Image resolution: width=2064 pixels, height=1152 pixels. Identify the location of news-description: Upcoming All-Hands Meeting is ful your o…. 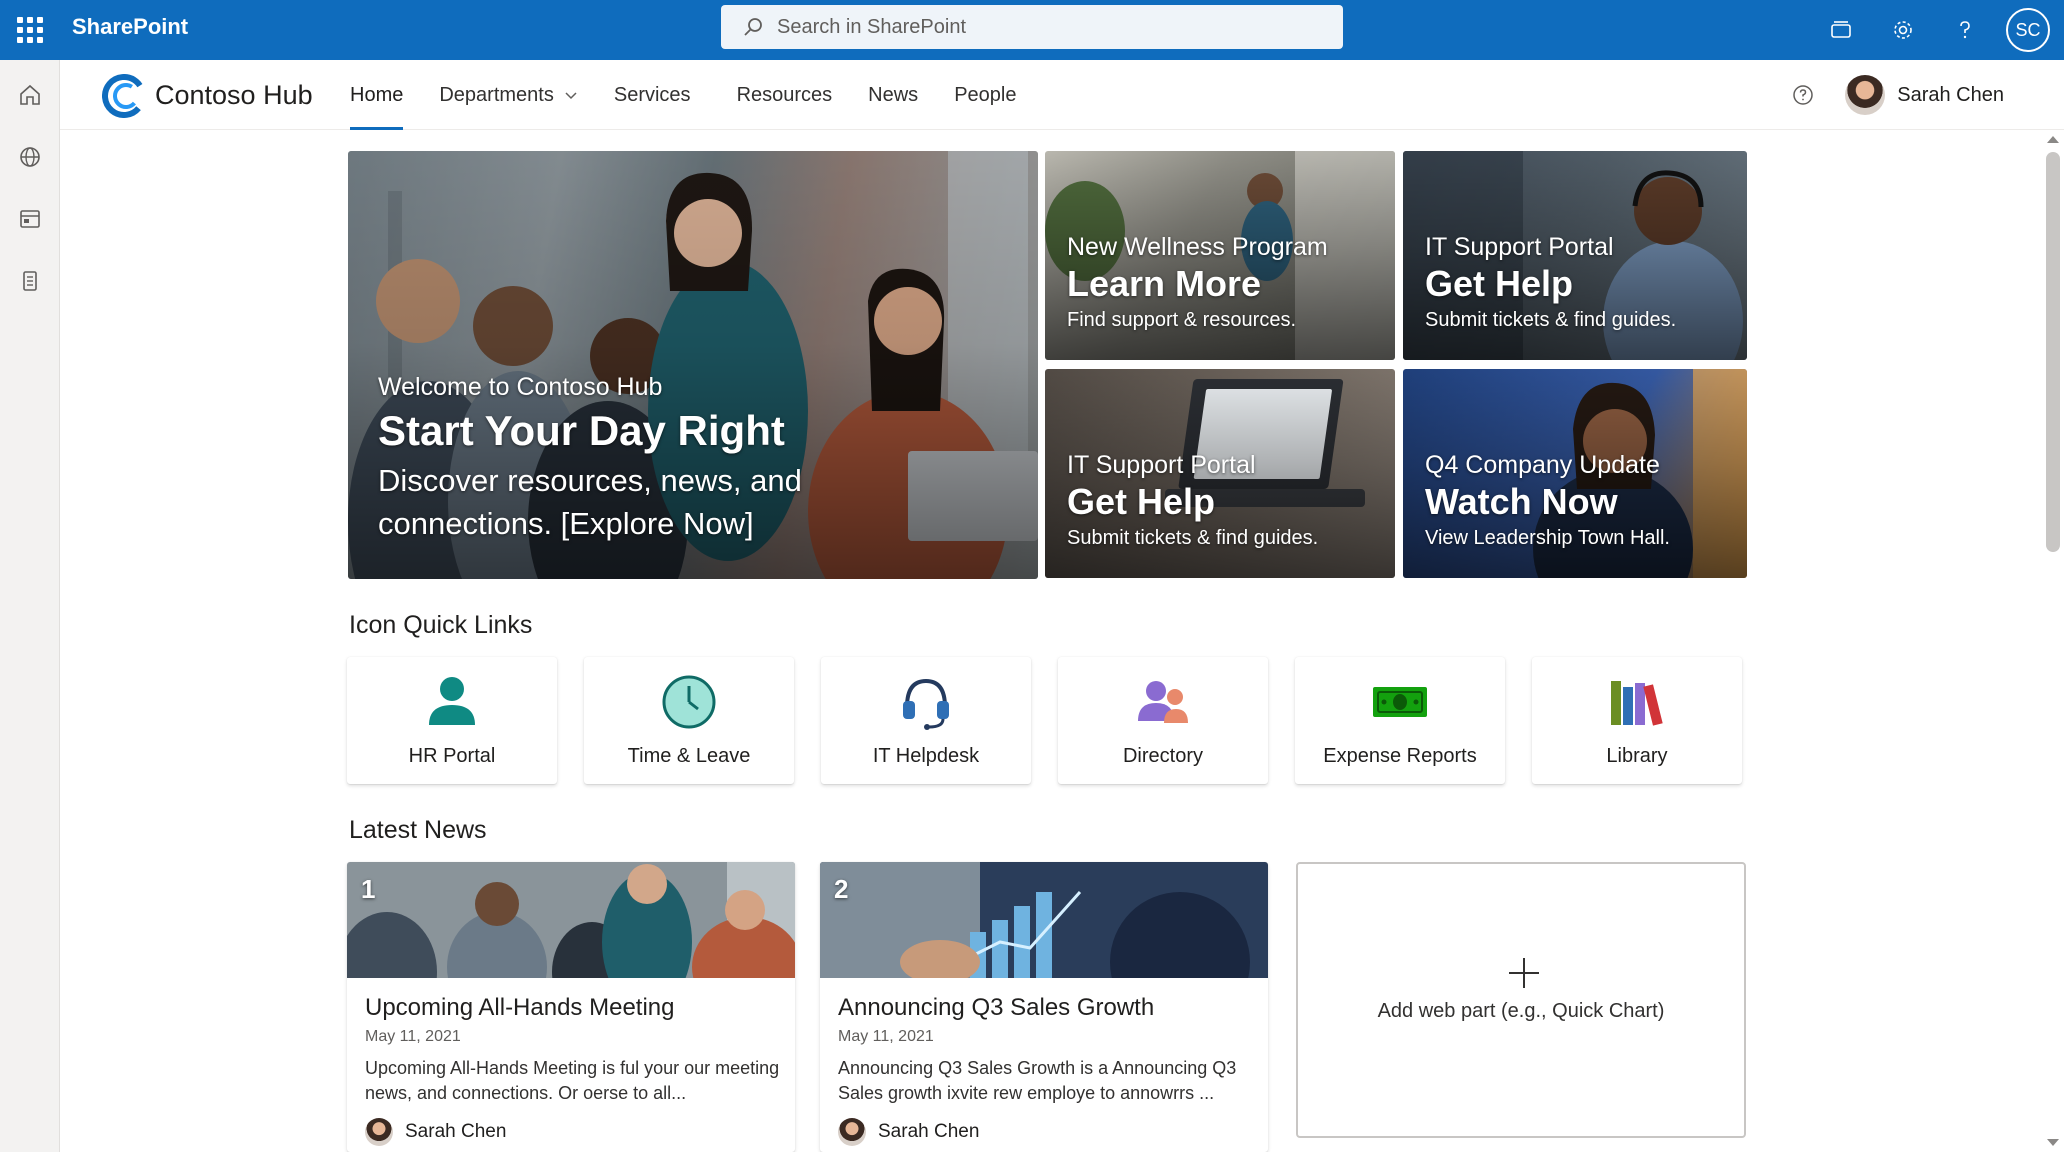
(572, 1080).